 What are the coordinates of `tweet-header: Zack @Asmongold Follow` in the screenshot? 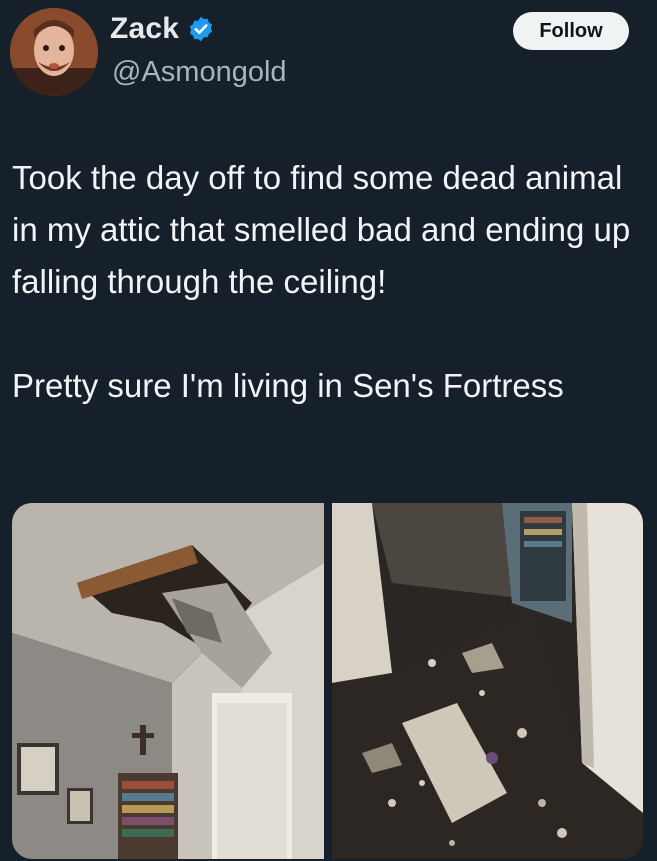 It's located at (328, 55).